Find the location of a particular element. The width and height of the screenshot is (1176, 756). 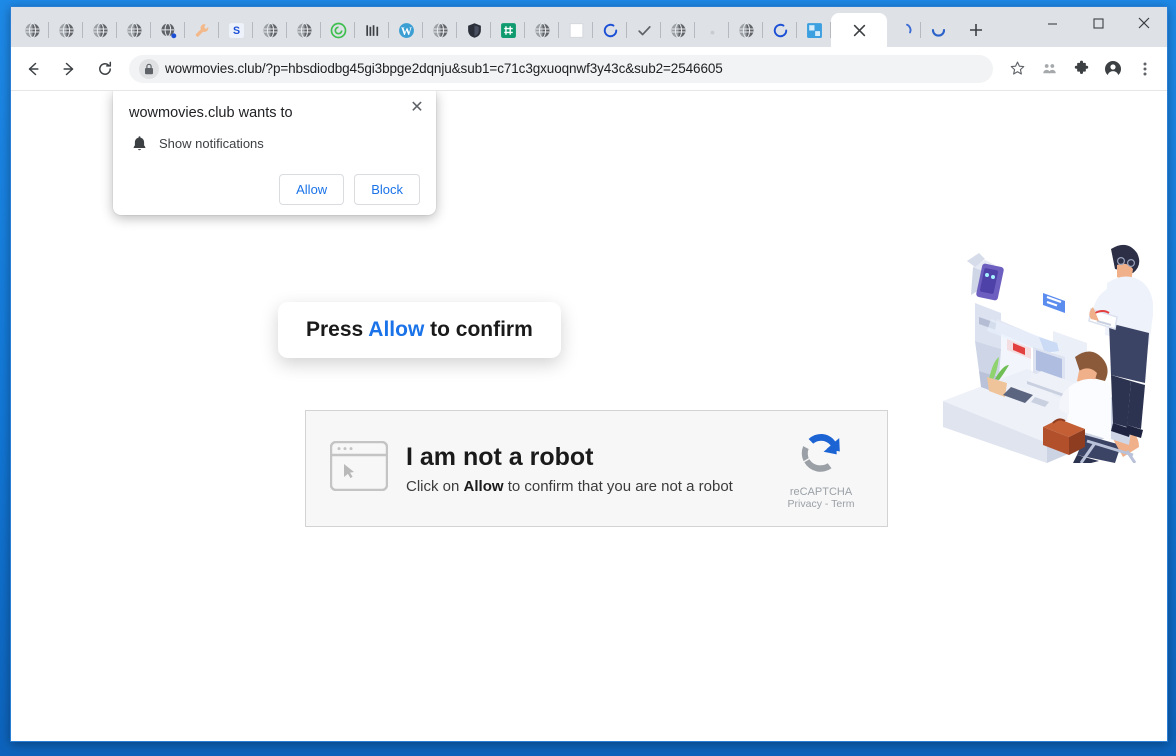

tabs-container: SW is located at coordinates (485, 30).